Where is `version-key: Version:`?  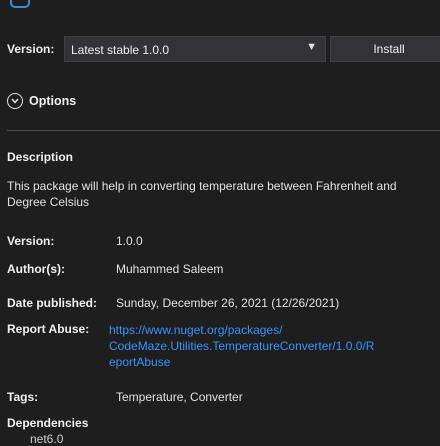 version-key: Version: is located at coordinates (31, 241).